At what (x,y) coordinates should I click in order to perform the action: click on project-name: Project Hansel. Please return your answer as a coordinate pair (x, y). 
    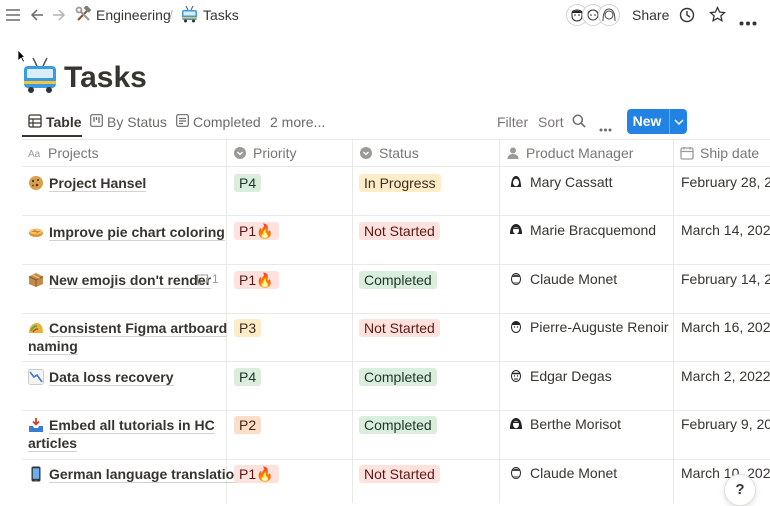
    Looking at the image, I should click on (98, 183).